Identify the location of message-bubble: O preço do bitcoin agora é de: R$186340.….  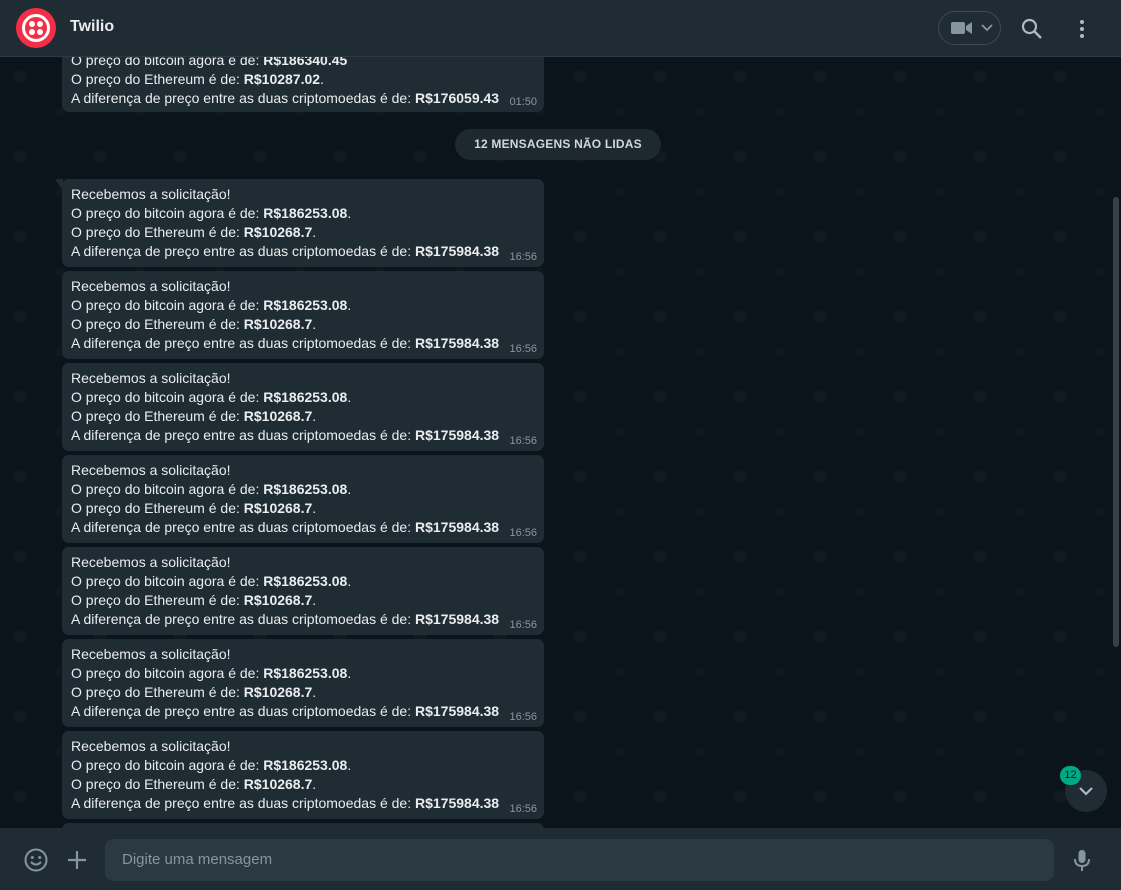
(303, 84).